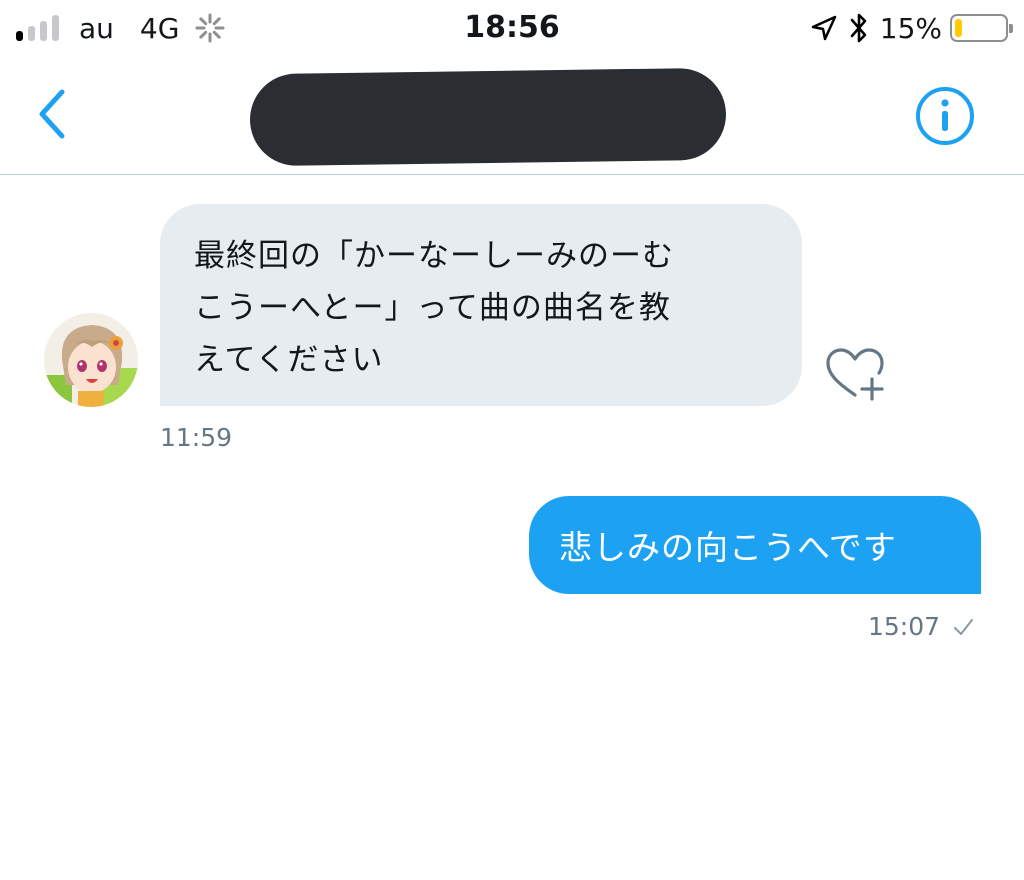 Image resolution: width=1024 pixels, height=880 pixels. I want to click on status-bar: au 4G 18:56 15%, so click(512, 28).